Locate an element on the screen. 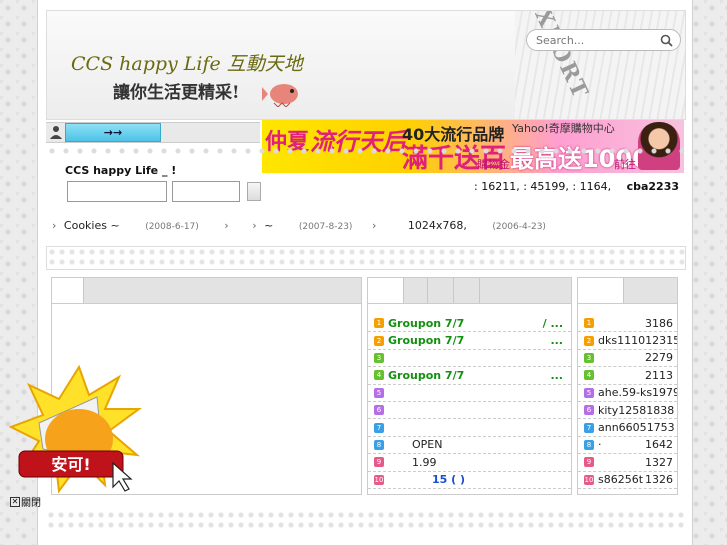 This screenshot has height=545, width=727. member-count: 1327 is located at coordinates (659, 462).